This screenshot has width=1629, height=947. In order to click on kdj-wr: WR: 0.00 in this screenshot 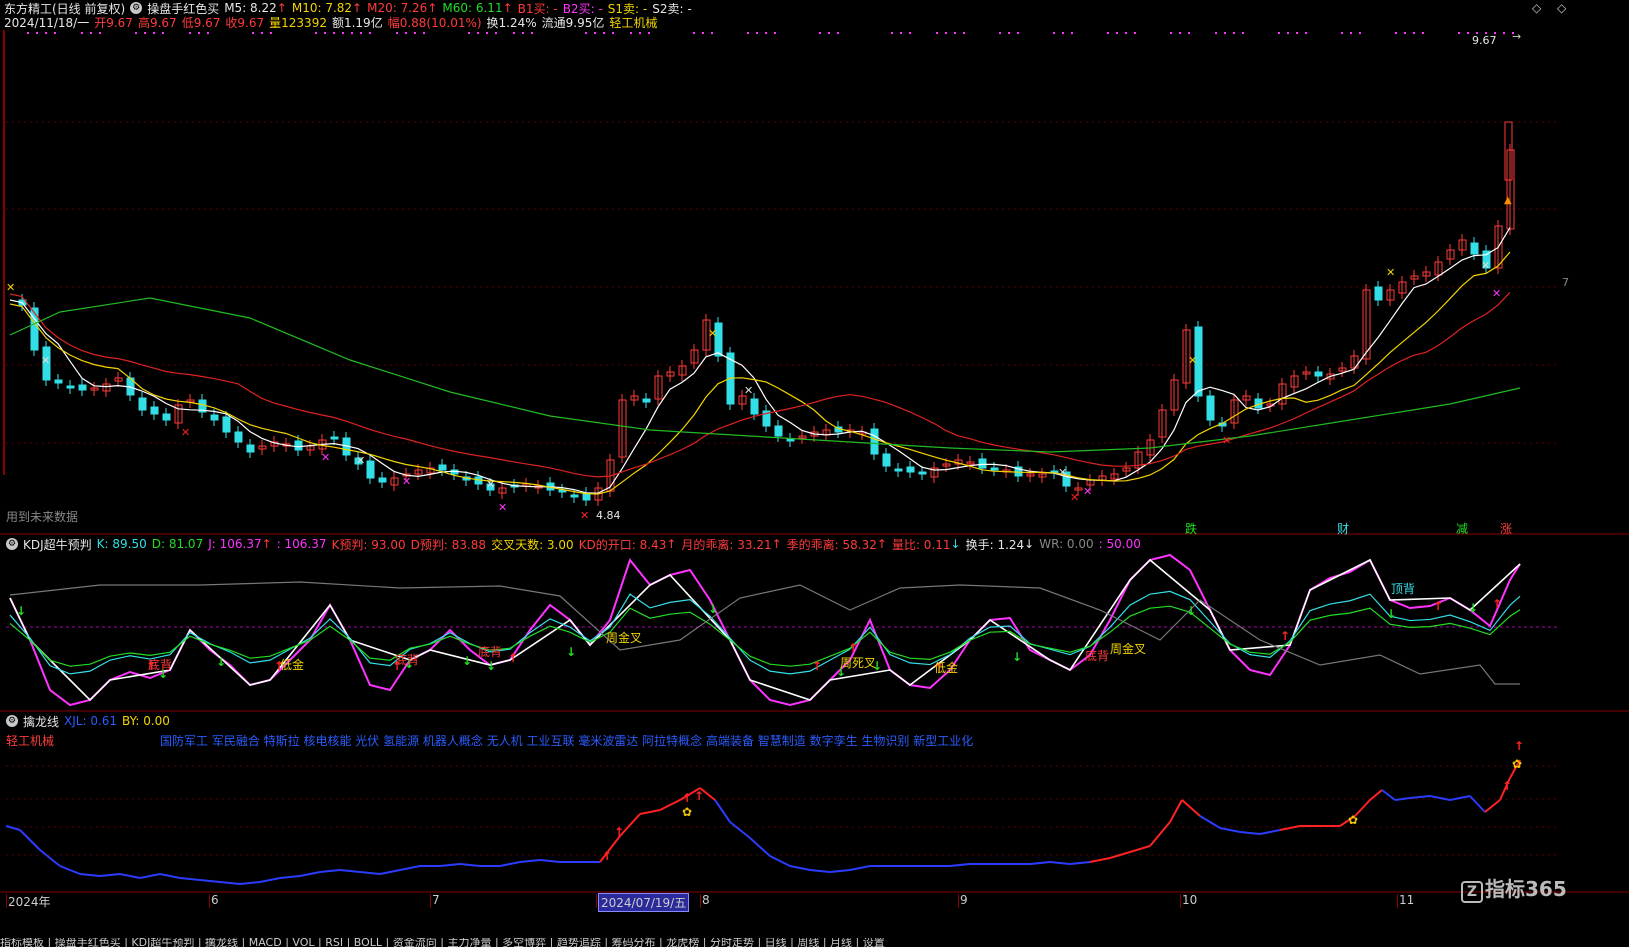, I will do `click(1066, 544)`.